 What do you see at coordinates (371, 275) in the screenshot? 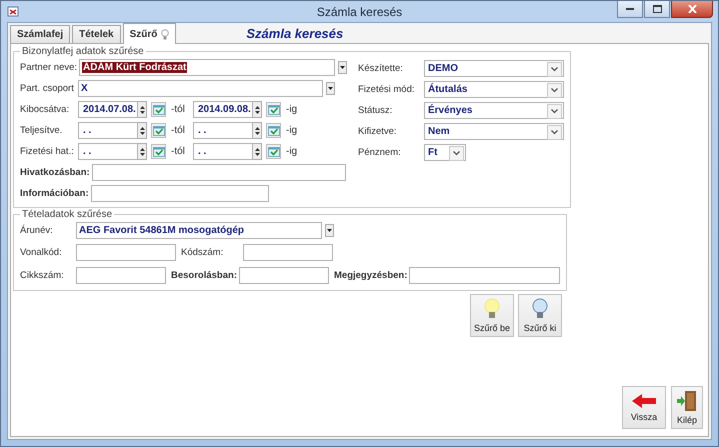
I see `field-label: Megjegyzésben:` at bounding box center [371, 275].